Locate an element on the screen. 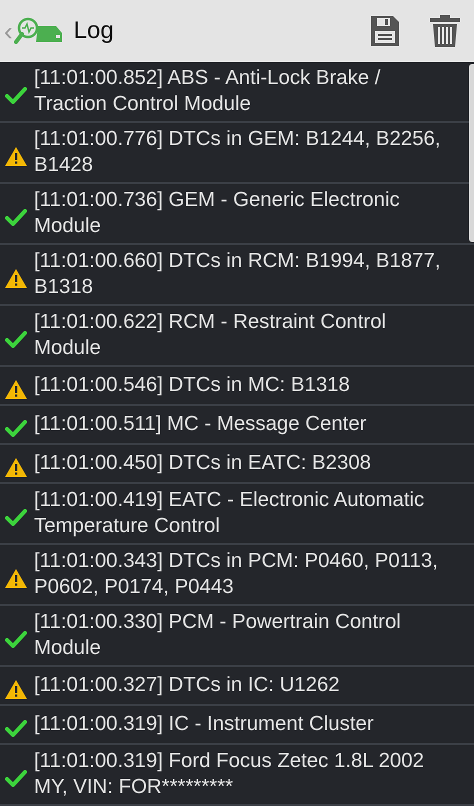  log-message: [11:01:00.546] DTCs in MC: B1318 is located at coordinates (192, 385).